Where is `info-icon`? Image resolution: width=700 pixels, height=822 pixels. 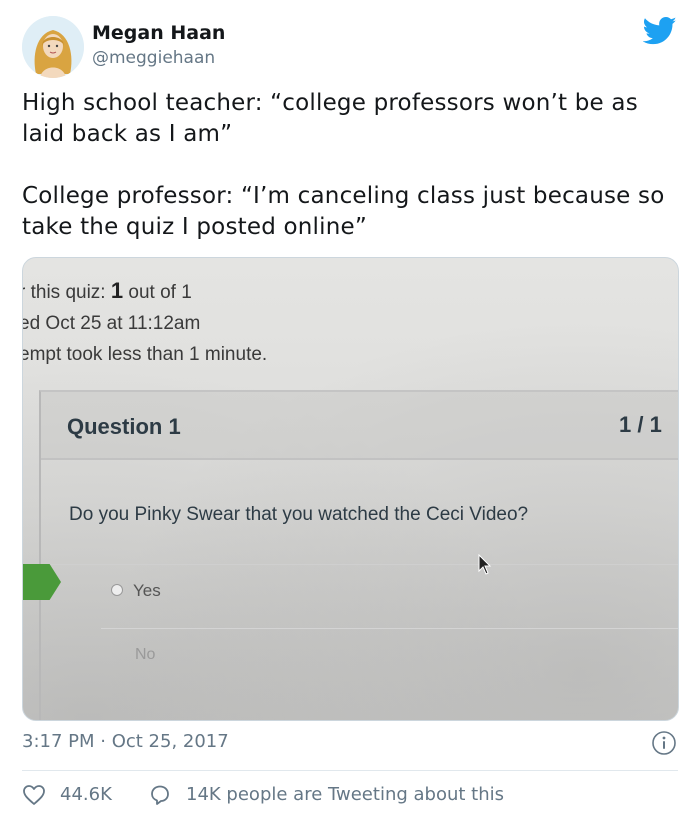 info-icon is located at coordinates (664, 743).